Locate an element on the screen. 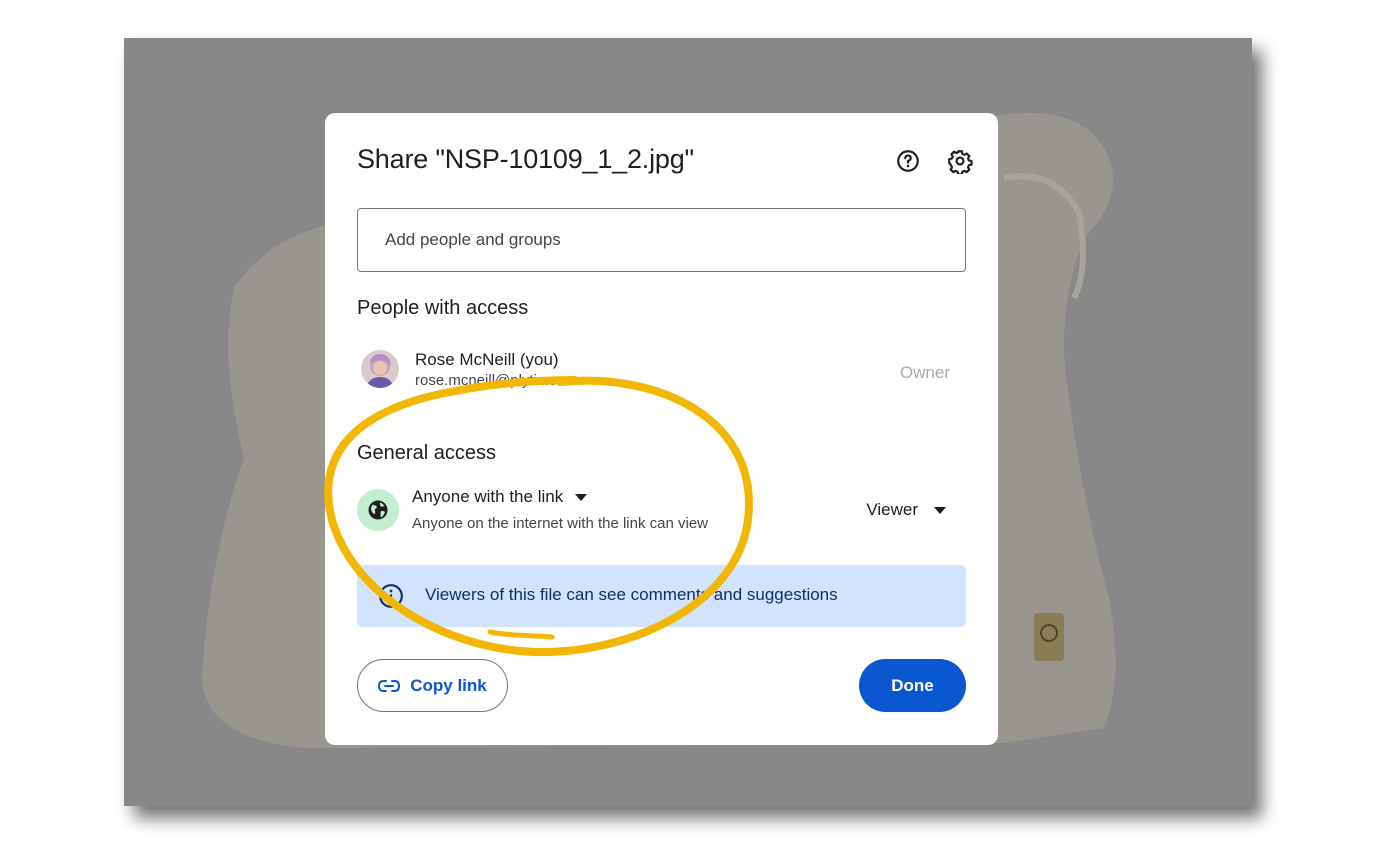  copy-link-button: Copy link is located at coordinates (432, 685).